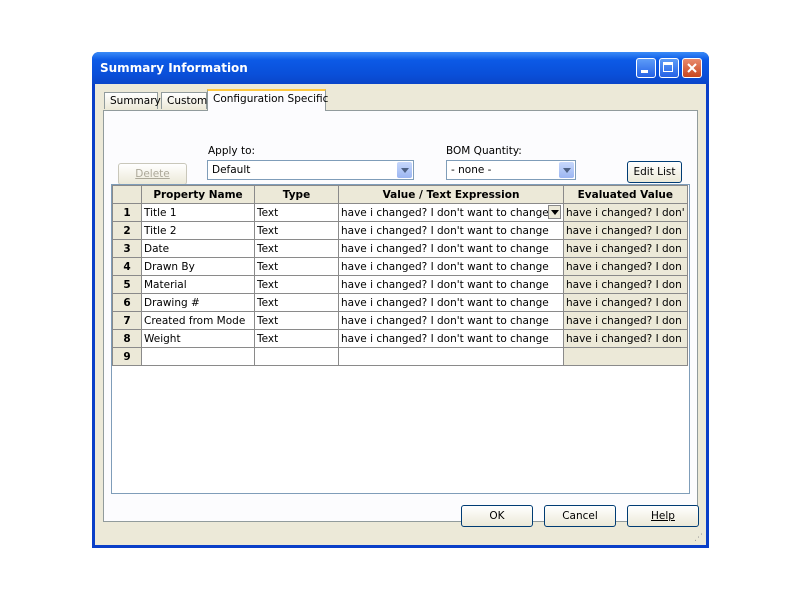 The image size is (800, 600). I want to click on row-number-cell: 7, so click(127, 320).